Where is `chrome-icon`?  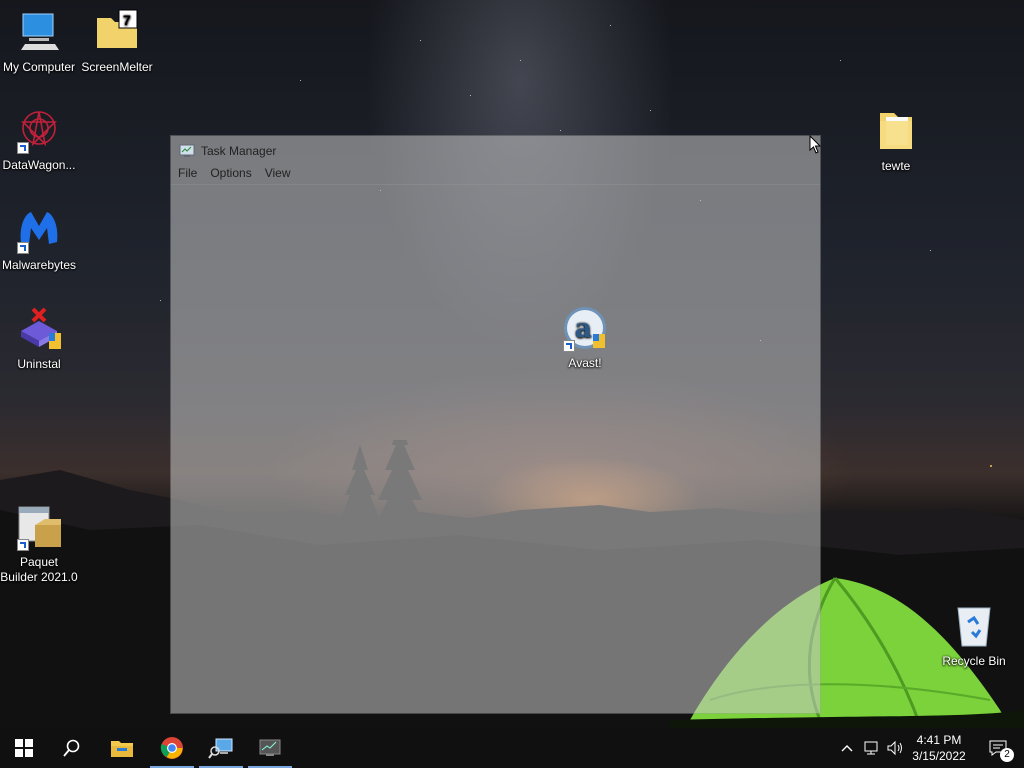
chrome-icon is located at coordinates (171, 748).